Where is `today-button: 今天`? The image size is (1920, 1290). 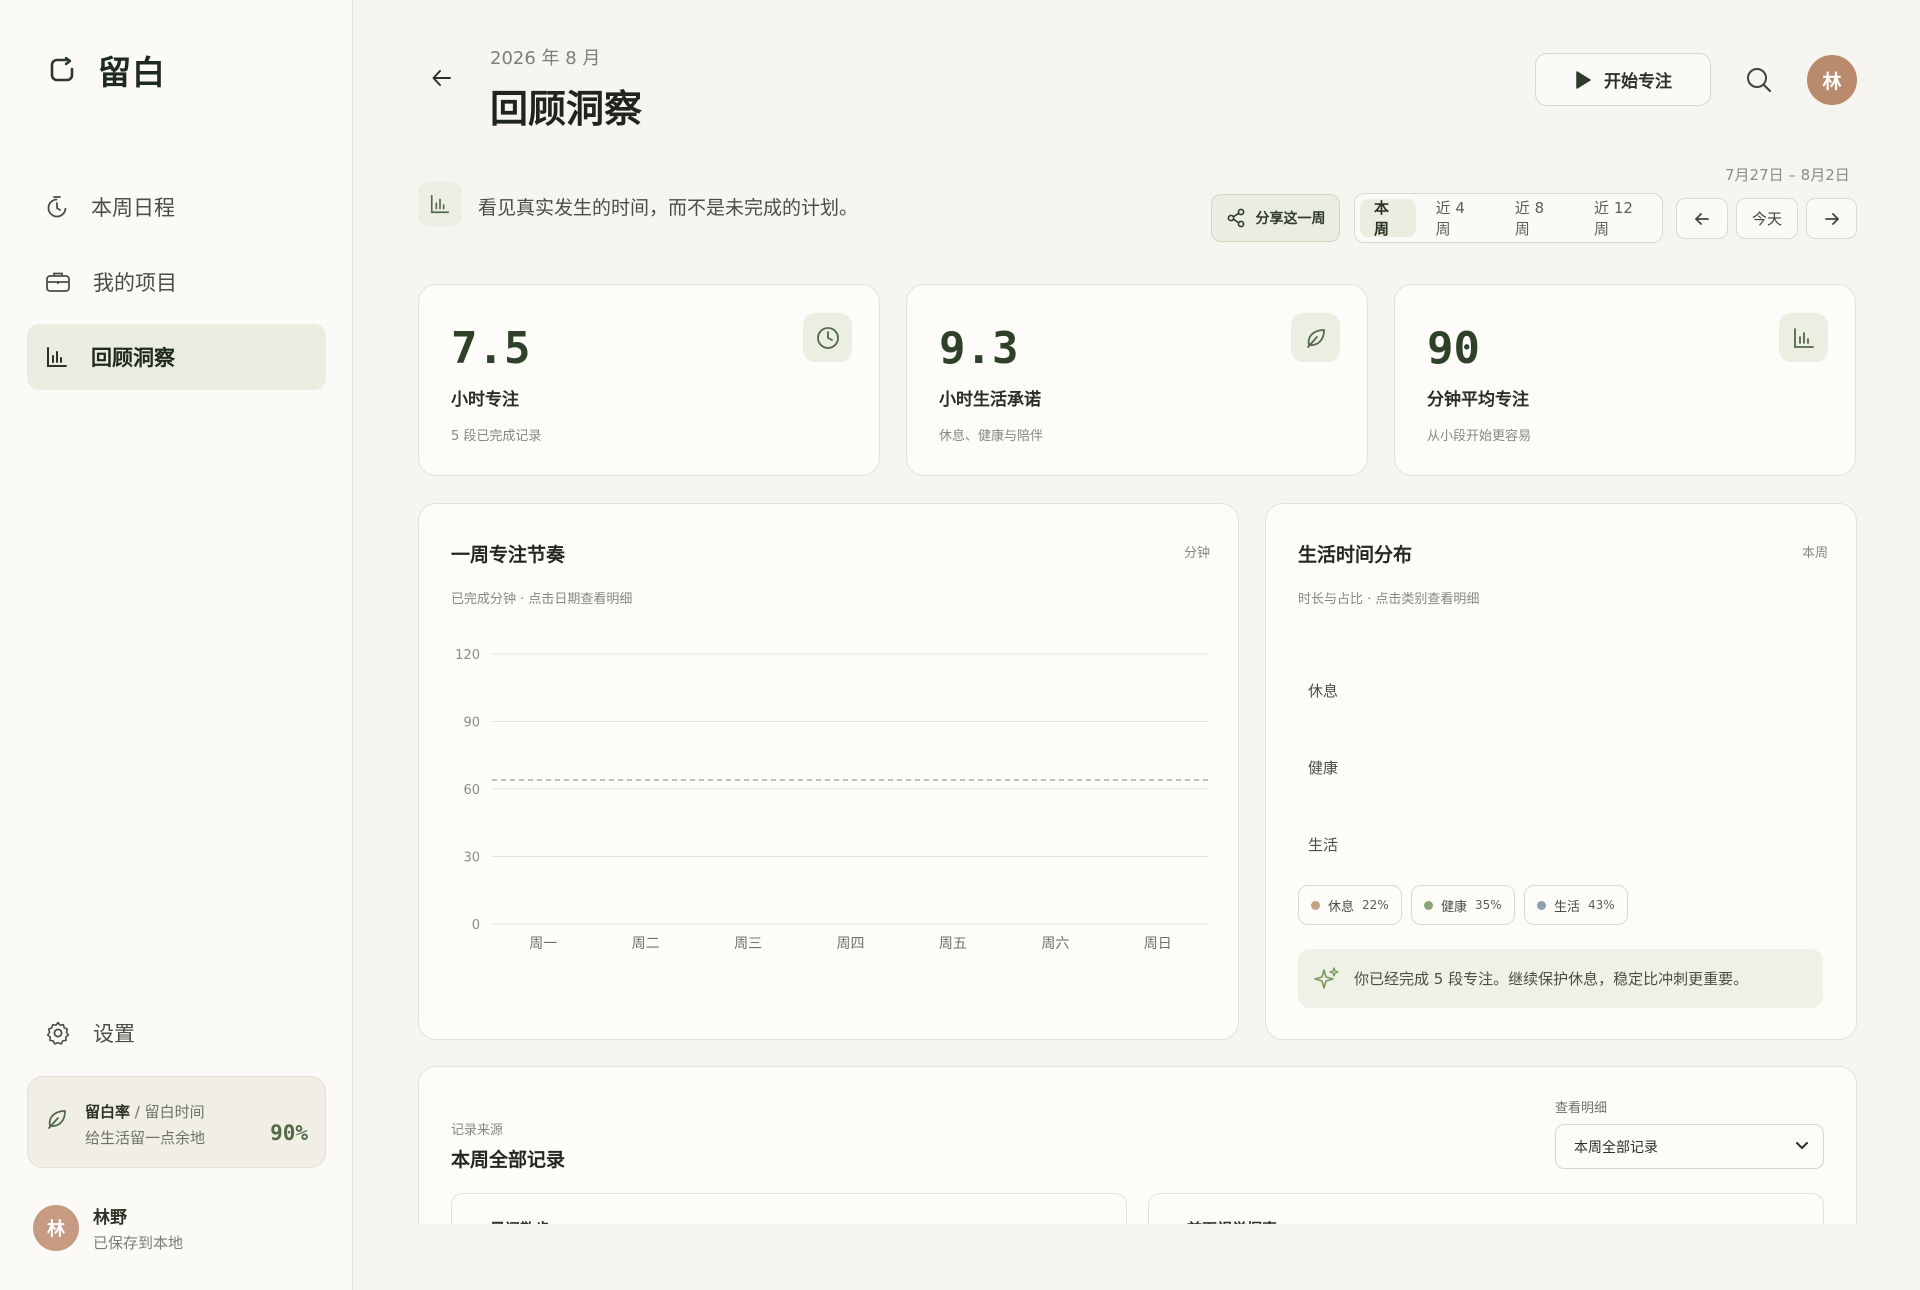
today-button: 今天 is located at coordinates (1767, 218).